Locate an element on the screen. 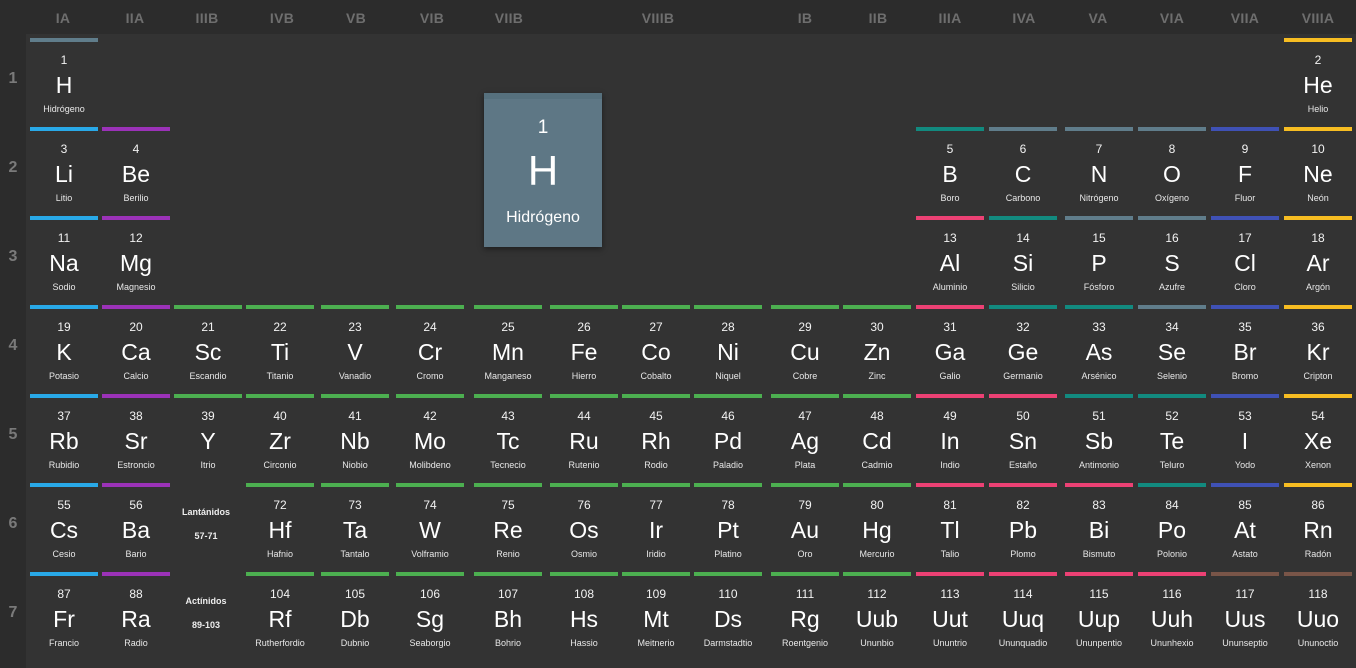 The width and height of the screenshot is (1356, 668). element-cell-co: 27 Co Cobalto is located at coordinates (656, 348).